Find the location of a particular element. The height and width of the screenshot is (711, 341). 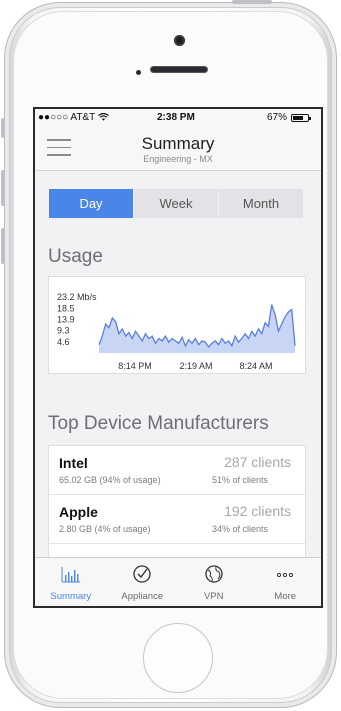

y-tick-label: 13.9 is located at coordinates (66, 319).